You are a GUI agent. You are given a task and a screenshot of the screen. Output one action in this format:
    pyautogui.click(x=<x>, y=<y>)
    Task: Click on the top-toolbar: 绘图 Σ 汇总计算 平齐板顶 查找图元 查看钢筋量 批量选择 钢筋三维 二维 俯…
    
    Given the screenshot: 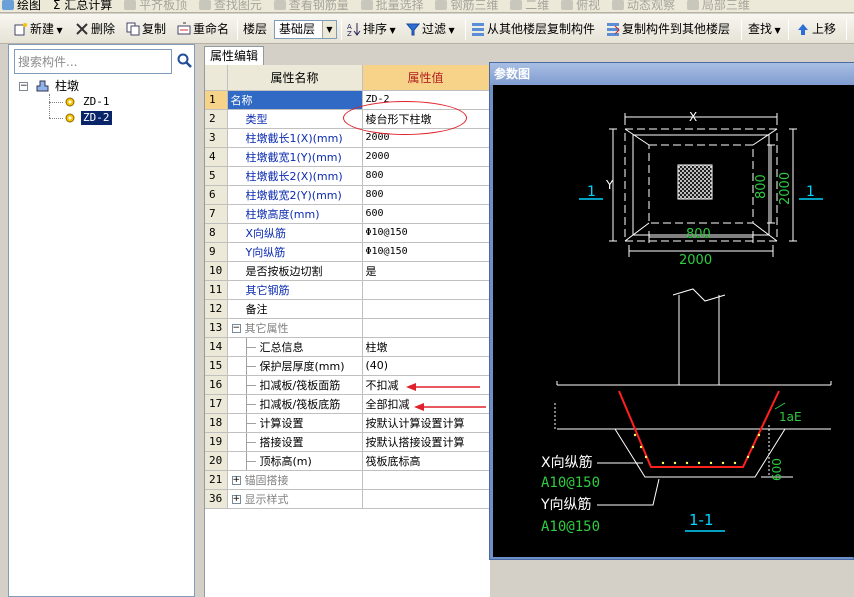 What is the action you would take?
    pyautogui.click(x=427, y=6)
    